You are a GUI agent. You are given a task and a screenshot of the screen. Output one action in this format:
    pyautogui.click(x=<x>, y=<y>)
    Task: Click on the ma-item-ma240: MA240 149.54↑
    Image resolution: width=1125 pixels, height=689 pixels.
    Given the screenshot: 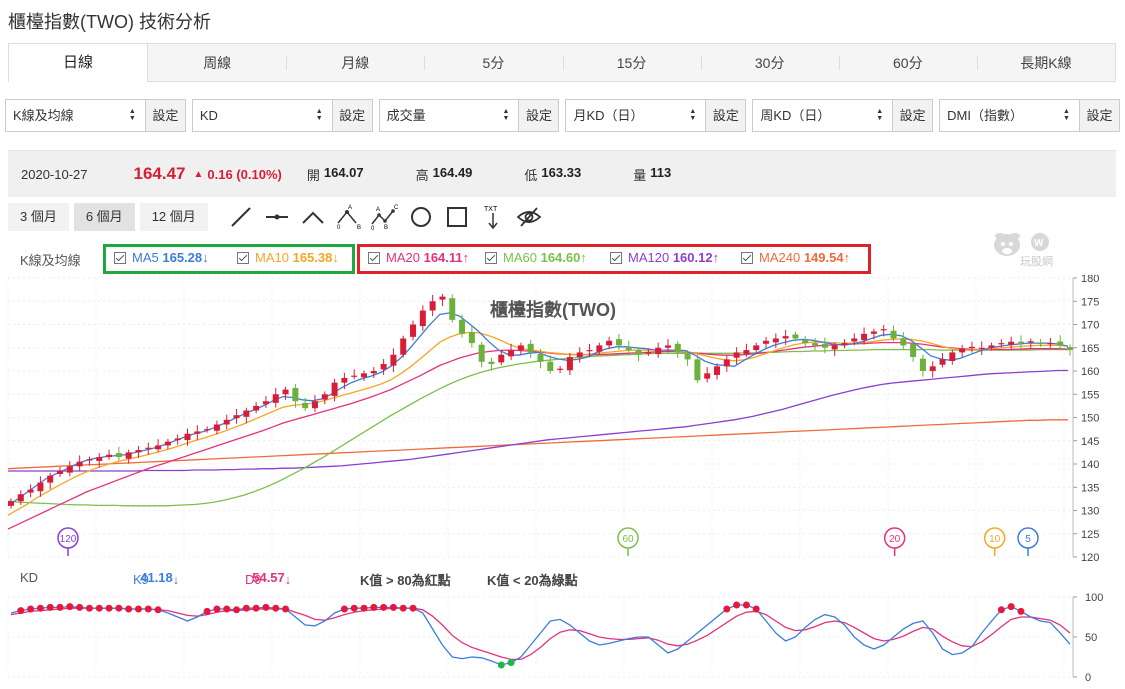 What is the action you would take?
    pyautogui.click(x=795, y=257)
    